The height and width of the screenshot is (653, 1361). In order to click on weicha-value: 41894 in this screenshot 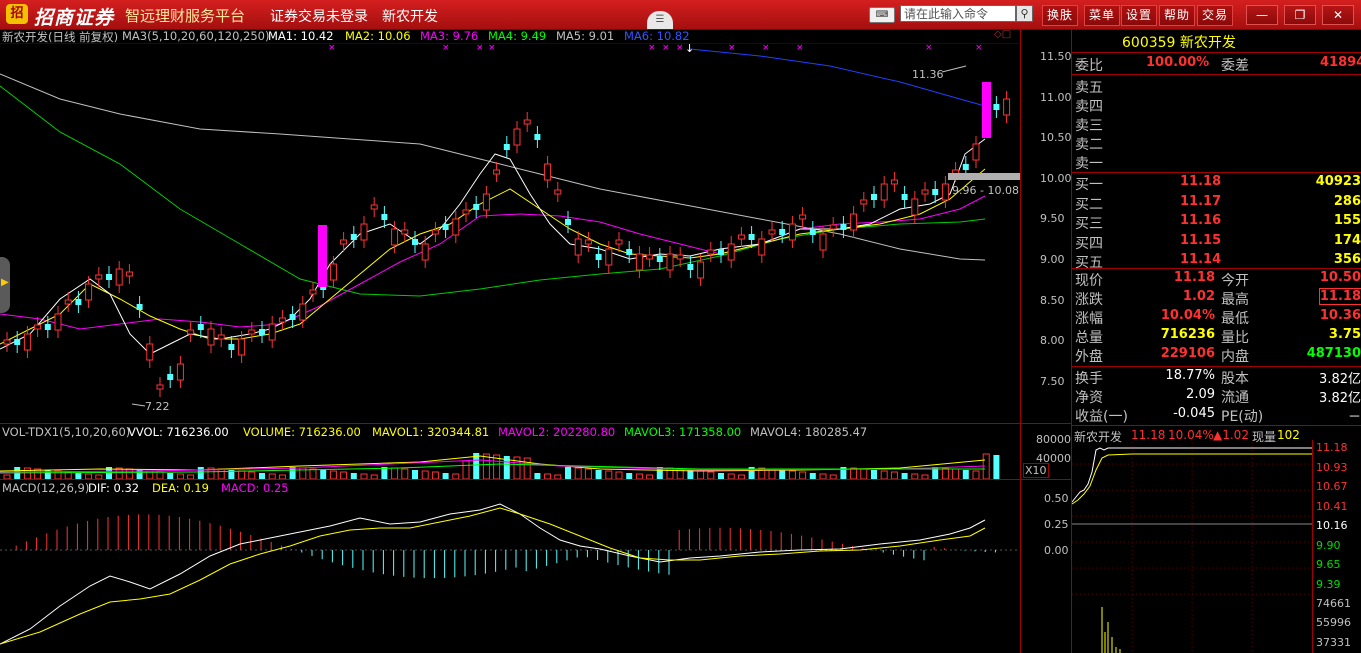, I will do `click(1340, 62)`.